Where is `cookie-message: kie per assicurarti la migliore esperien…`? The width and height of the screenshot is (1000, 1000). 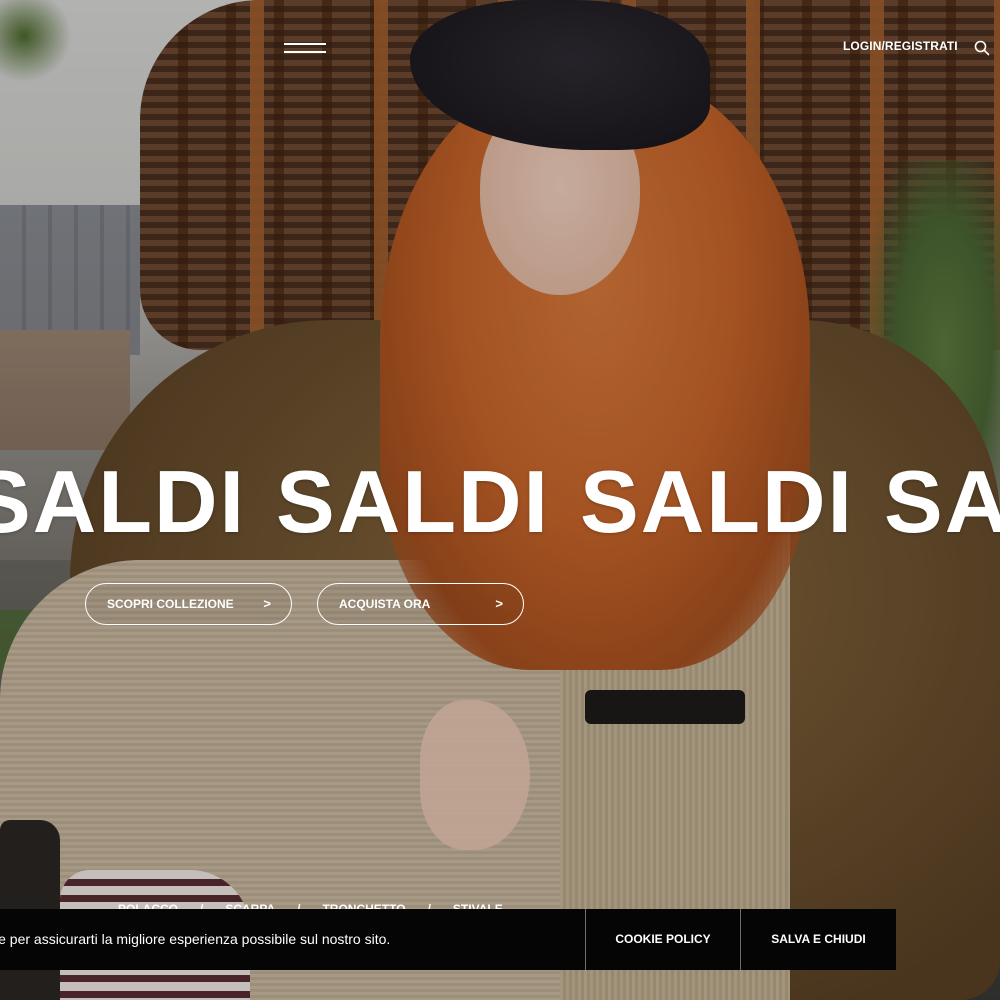
cookie-message: kie per assicurarti la migliore esperien… is located at coordinates (195, 939).